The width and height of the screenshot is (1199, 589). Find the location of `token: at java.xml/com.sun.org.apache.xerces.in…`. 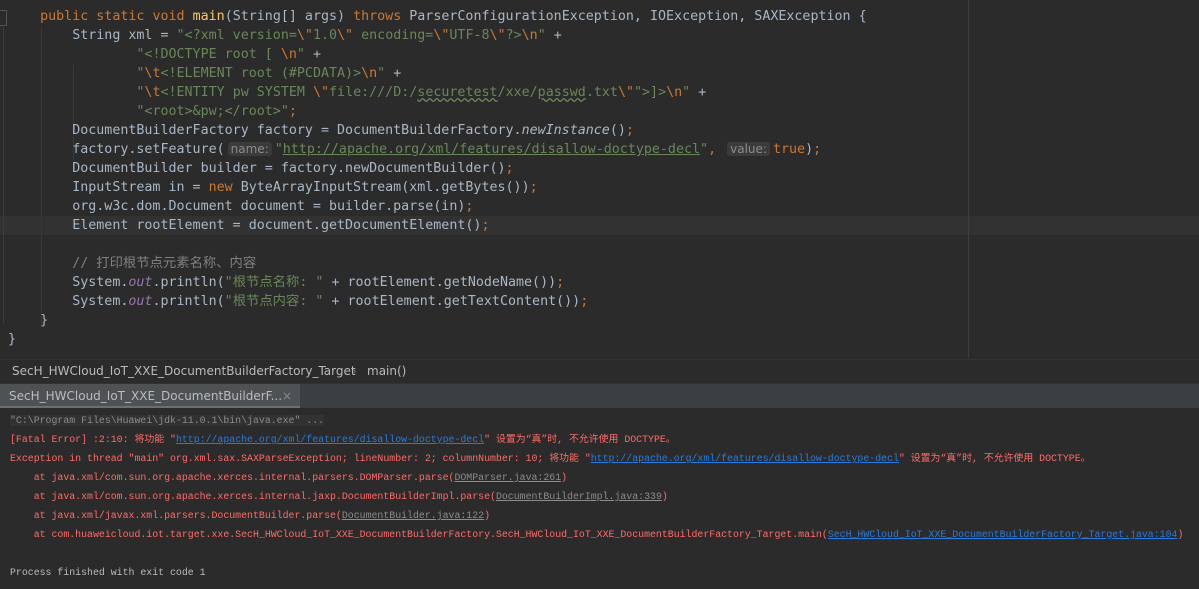

token: at java.xml/com.sun.org.apache.xerces.in… is located at coordinates (232, 477).